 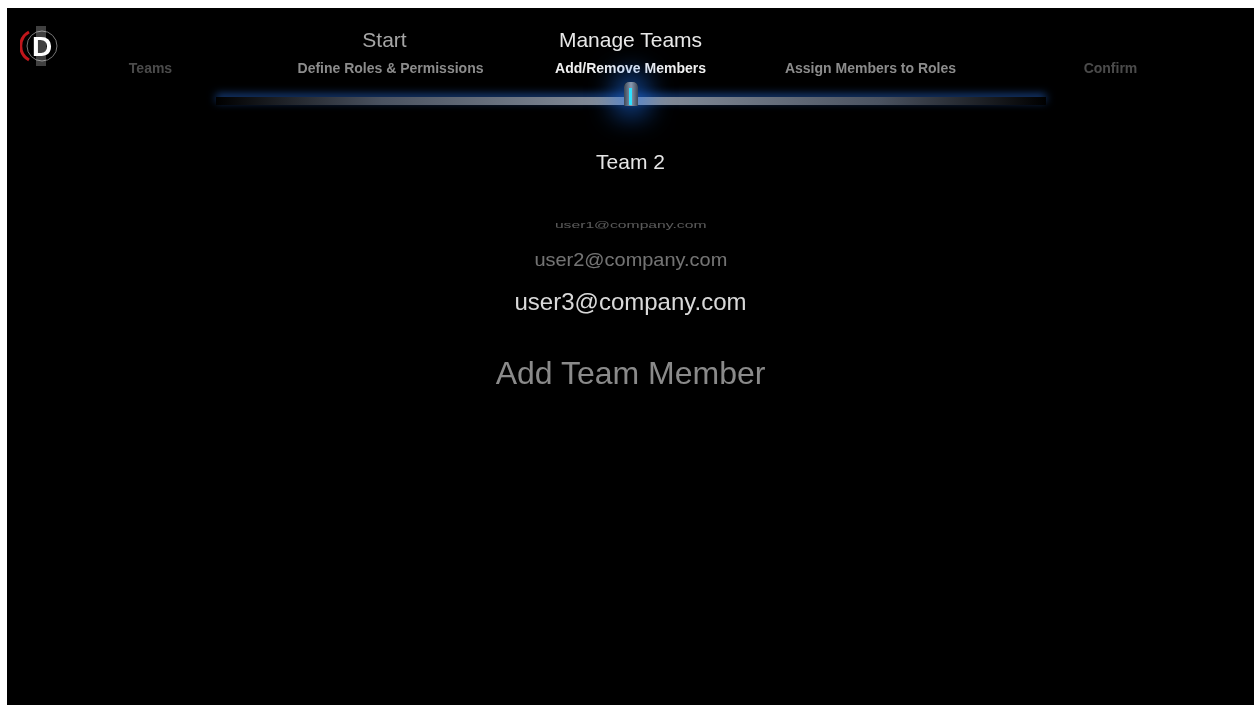 I want to click on member-email: user2@company.com, so click(x=630, y=260).